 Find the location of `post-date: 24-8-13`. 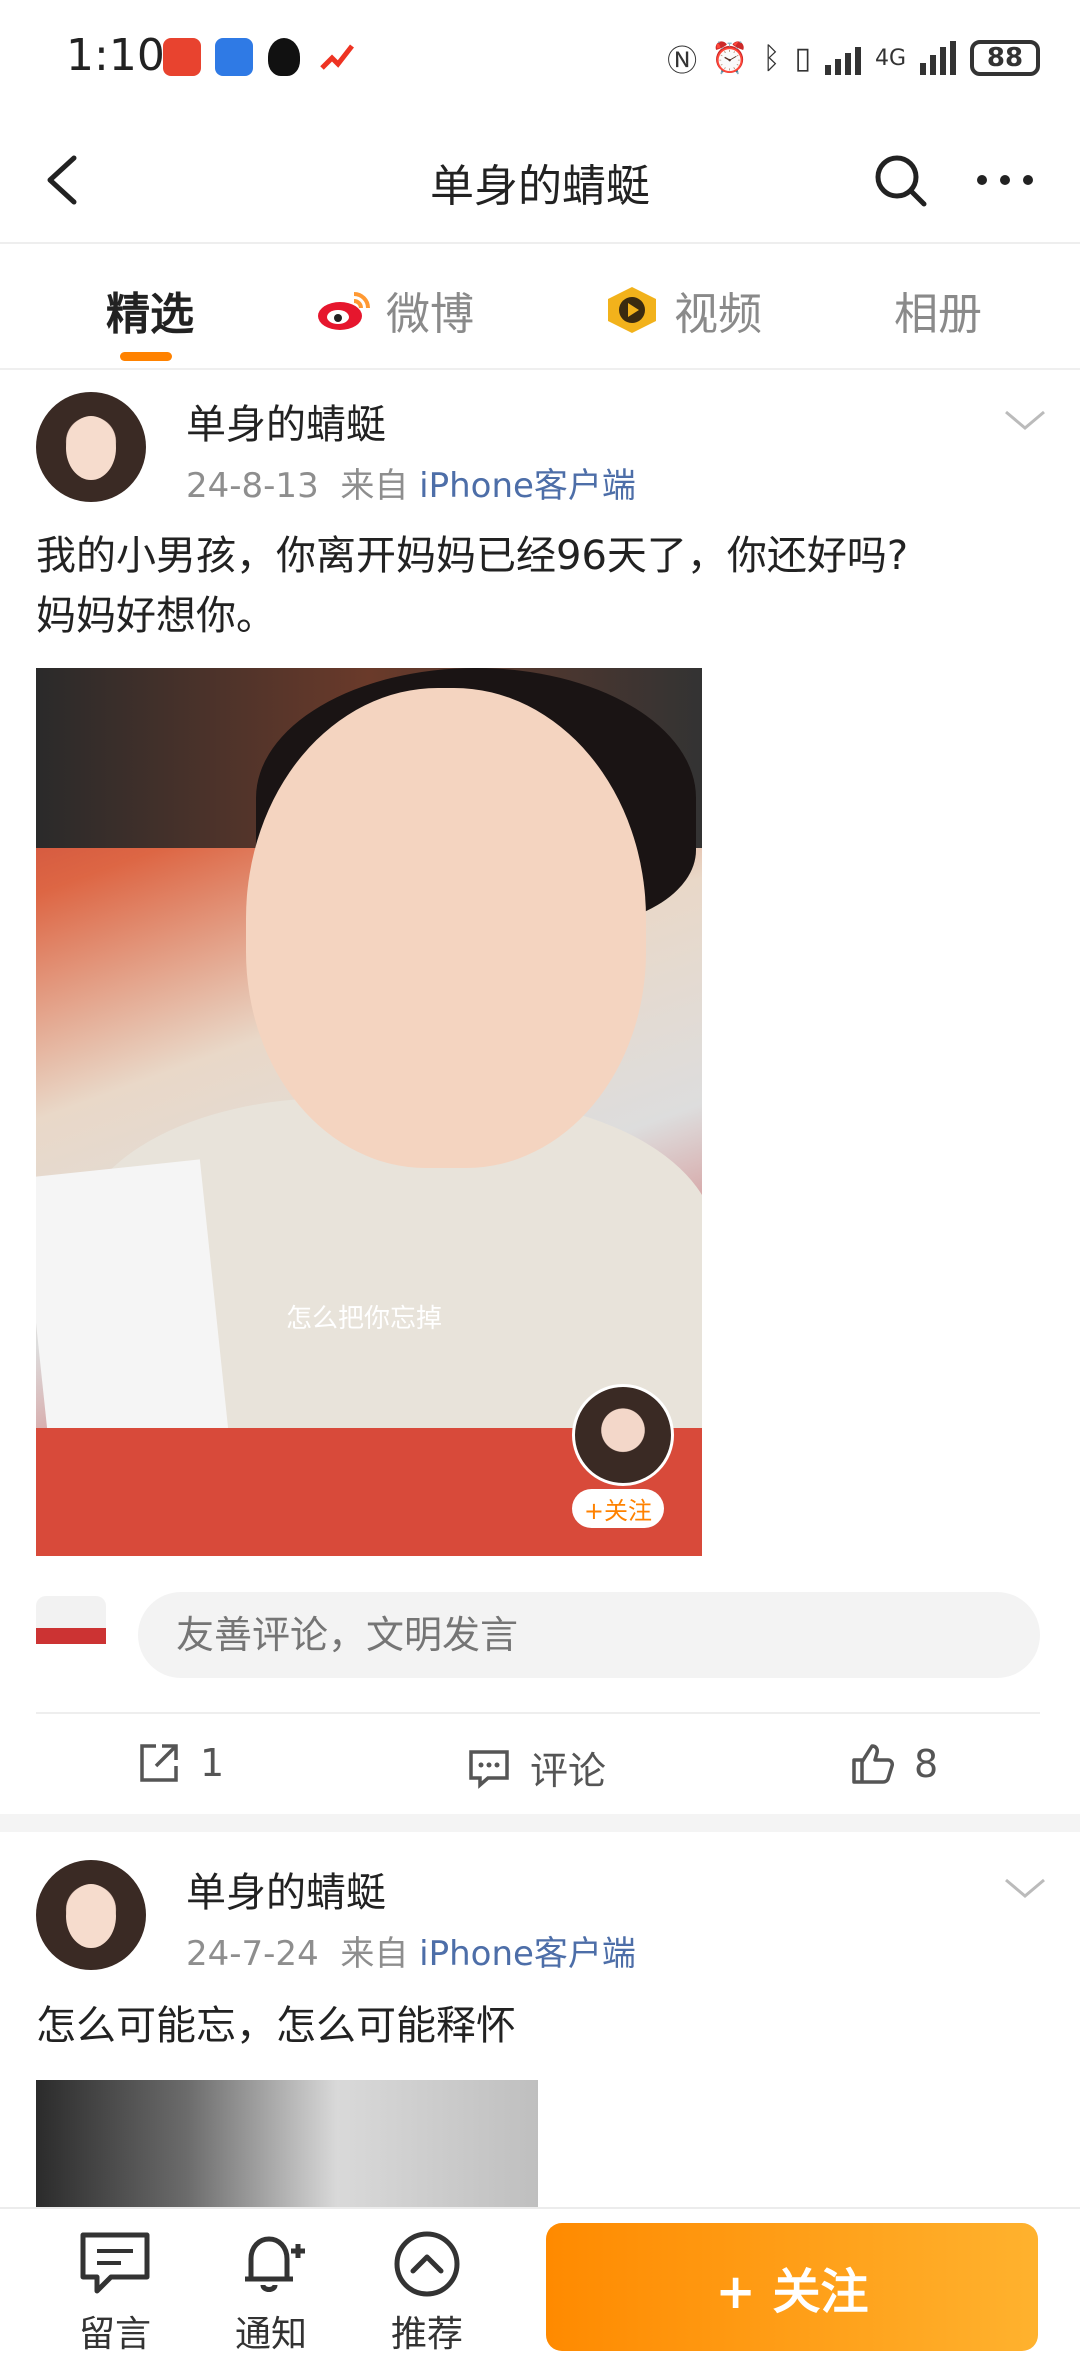

post-date: 24-8-13 is located at coordinates (252, 486).